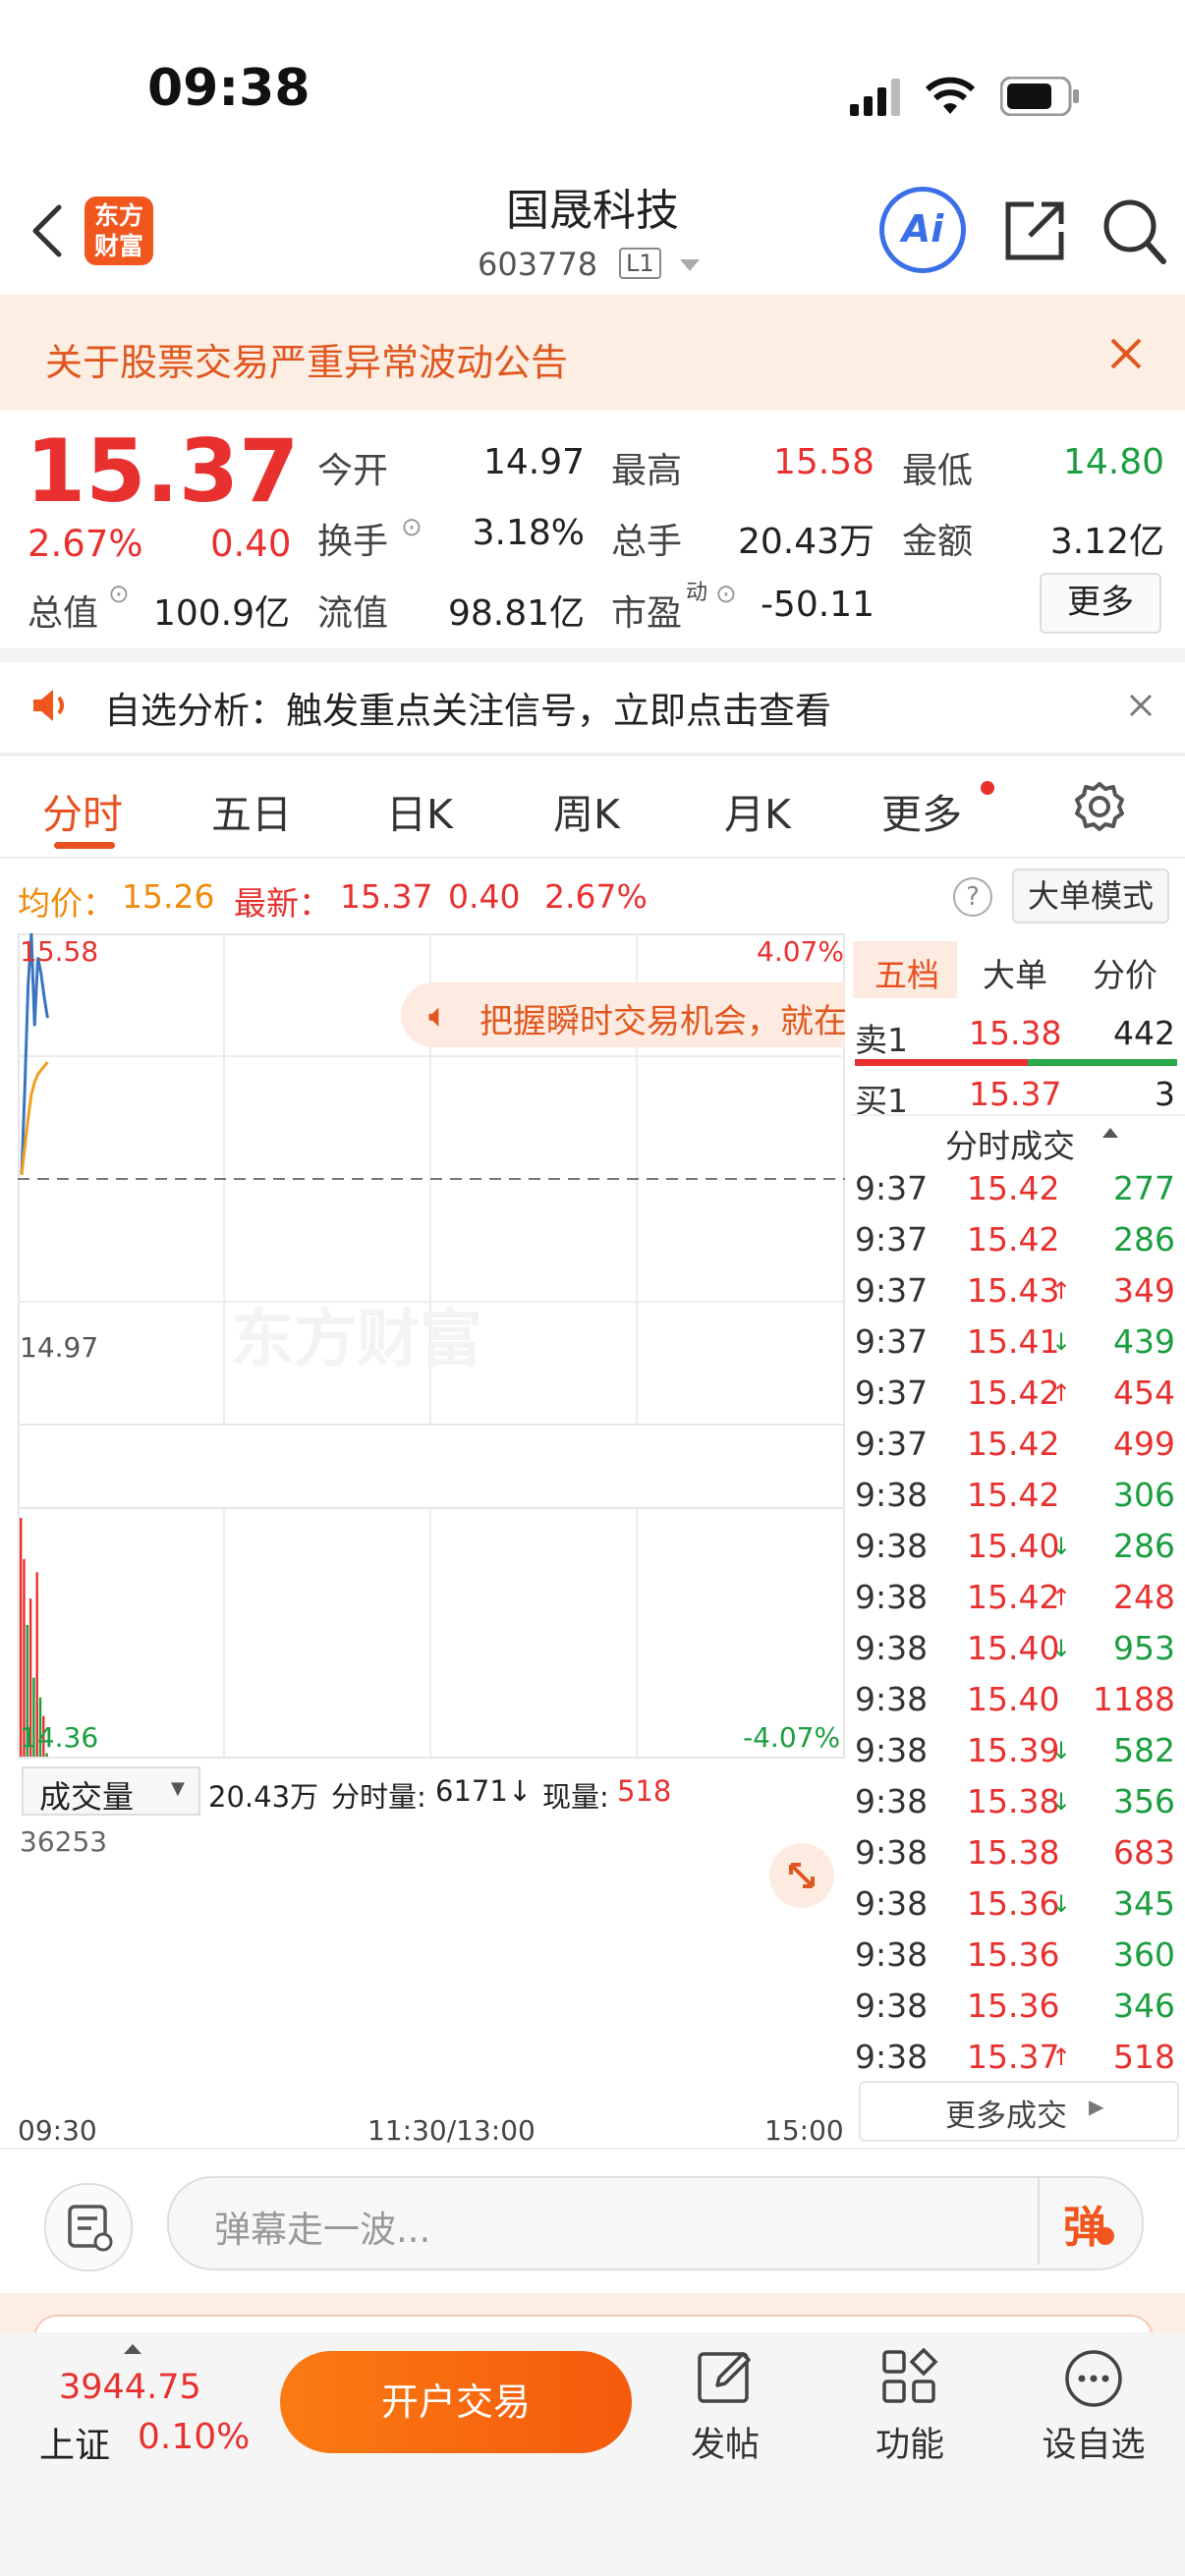 This screenshot has width=1185, height=2576. What do you see at coordinates (817, 605) in the screenshot?
I see `pe-value: -50.11` at bounding box center [817, 605].